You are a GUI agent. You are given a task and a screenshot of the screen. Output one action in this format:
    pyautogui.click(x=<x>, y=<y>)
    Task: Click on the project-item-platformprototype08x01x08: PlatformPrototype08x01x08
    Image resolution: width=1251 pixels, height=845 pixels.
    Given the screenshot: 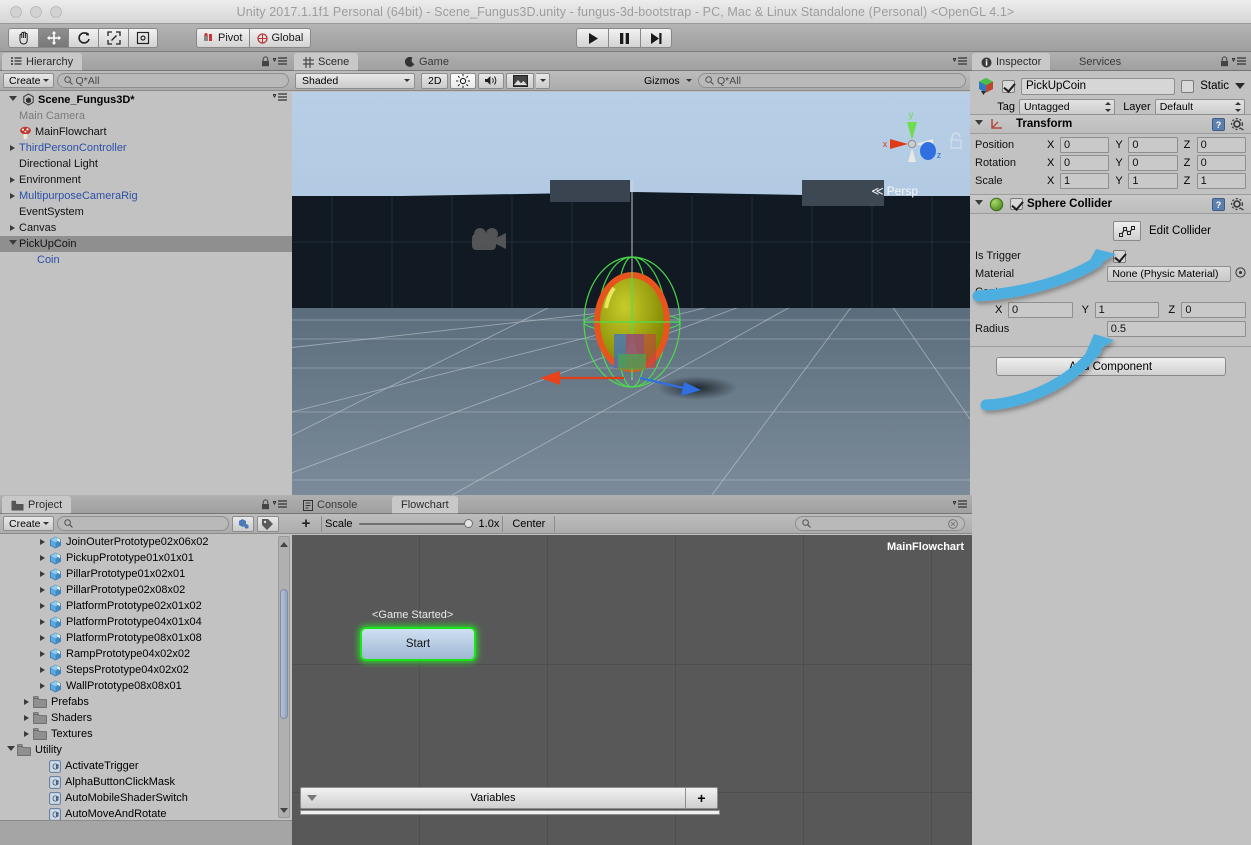 What is the action you would take?
    pyautogui.click(x=146, y=638)
    